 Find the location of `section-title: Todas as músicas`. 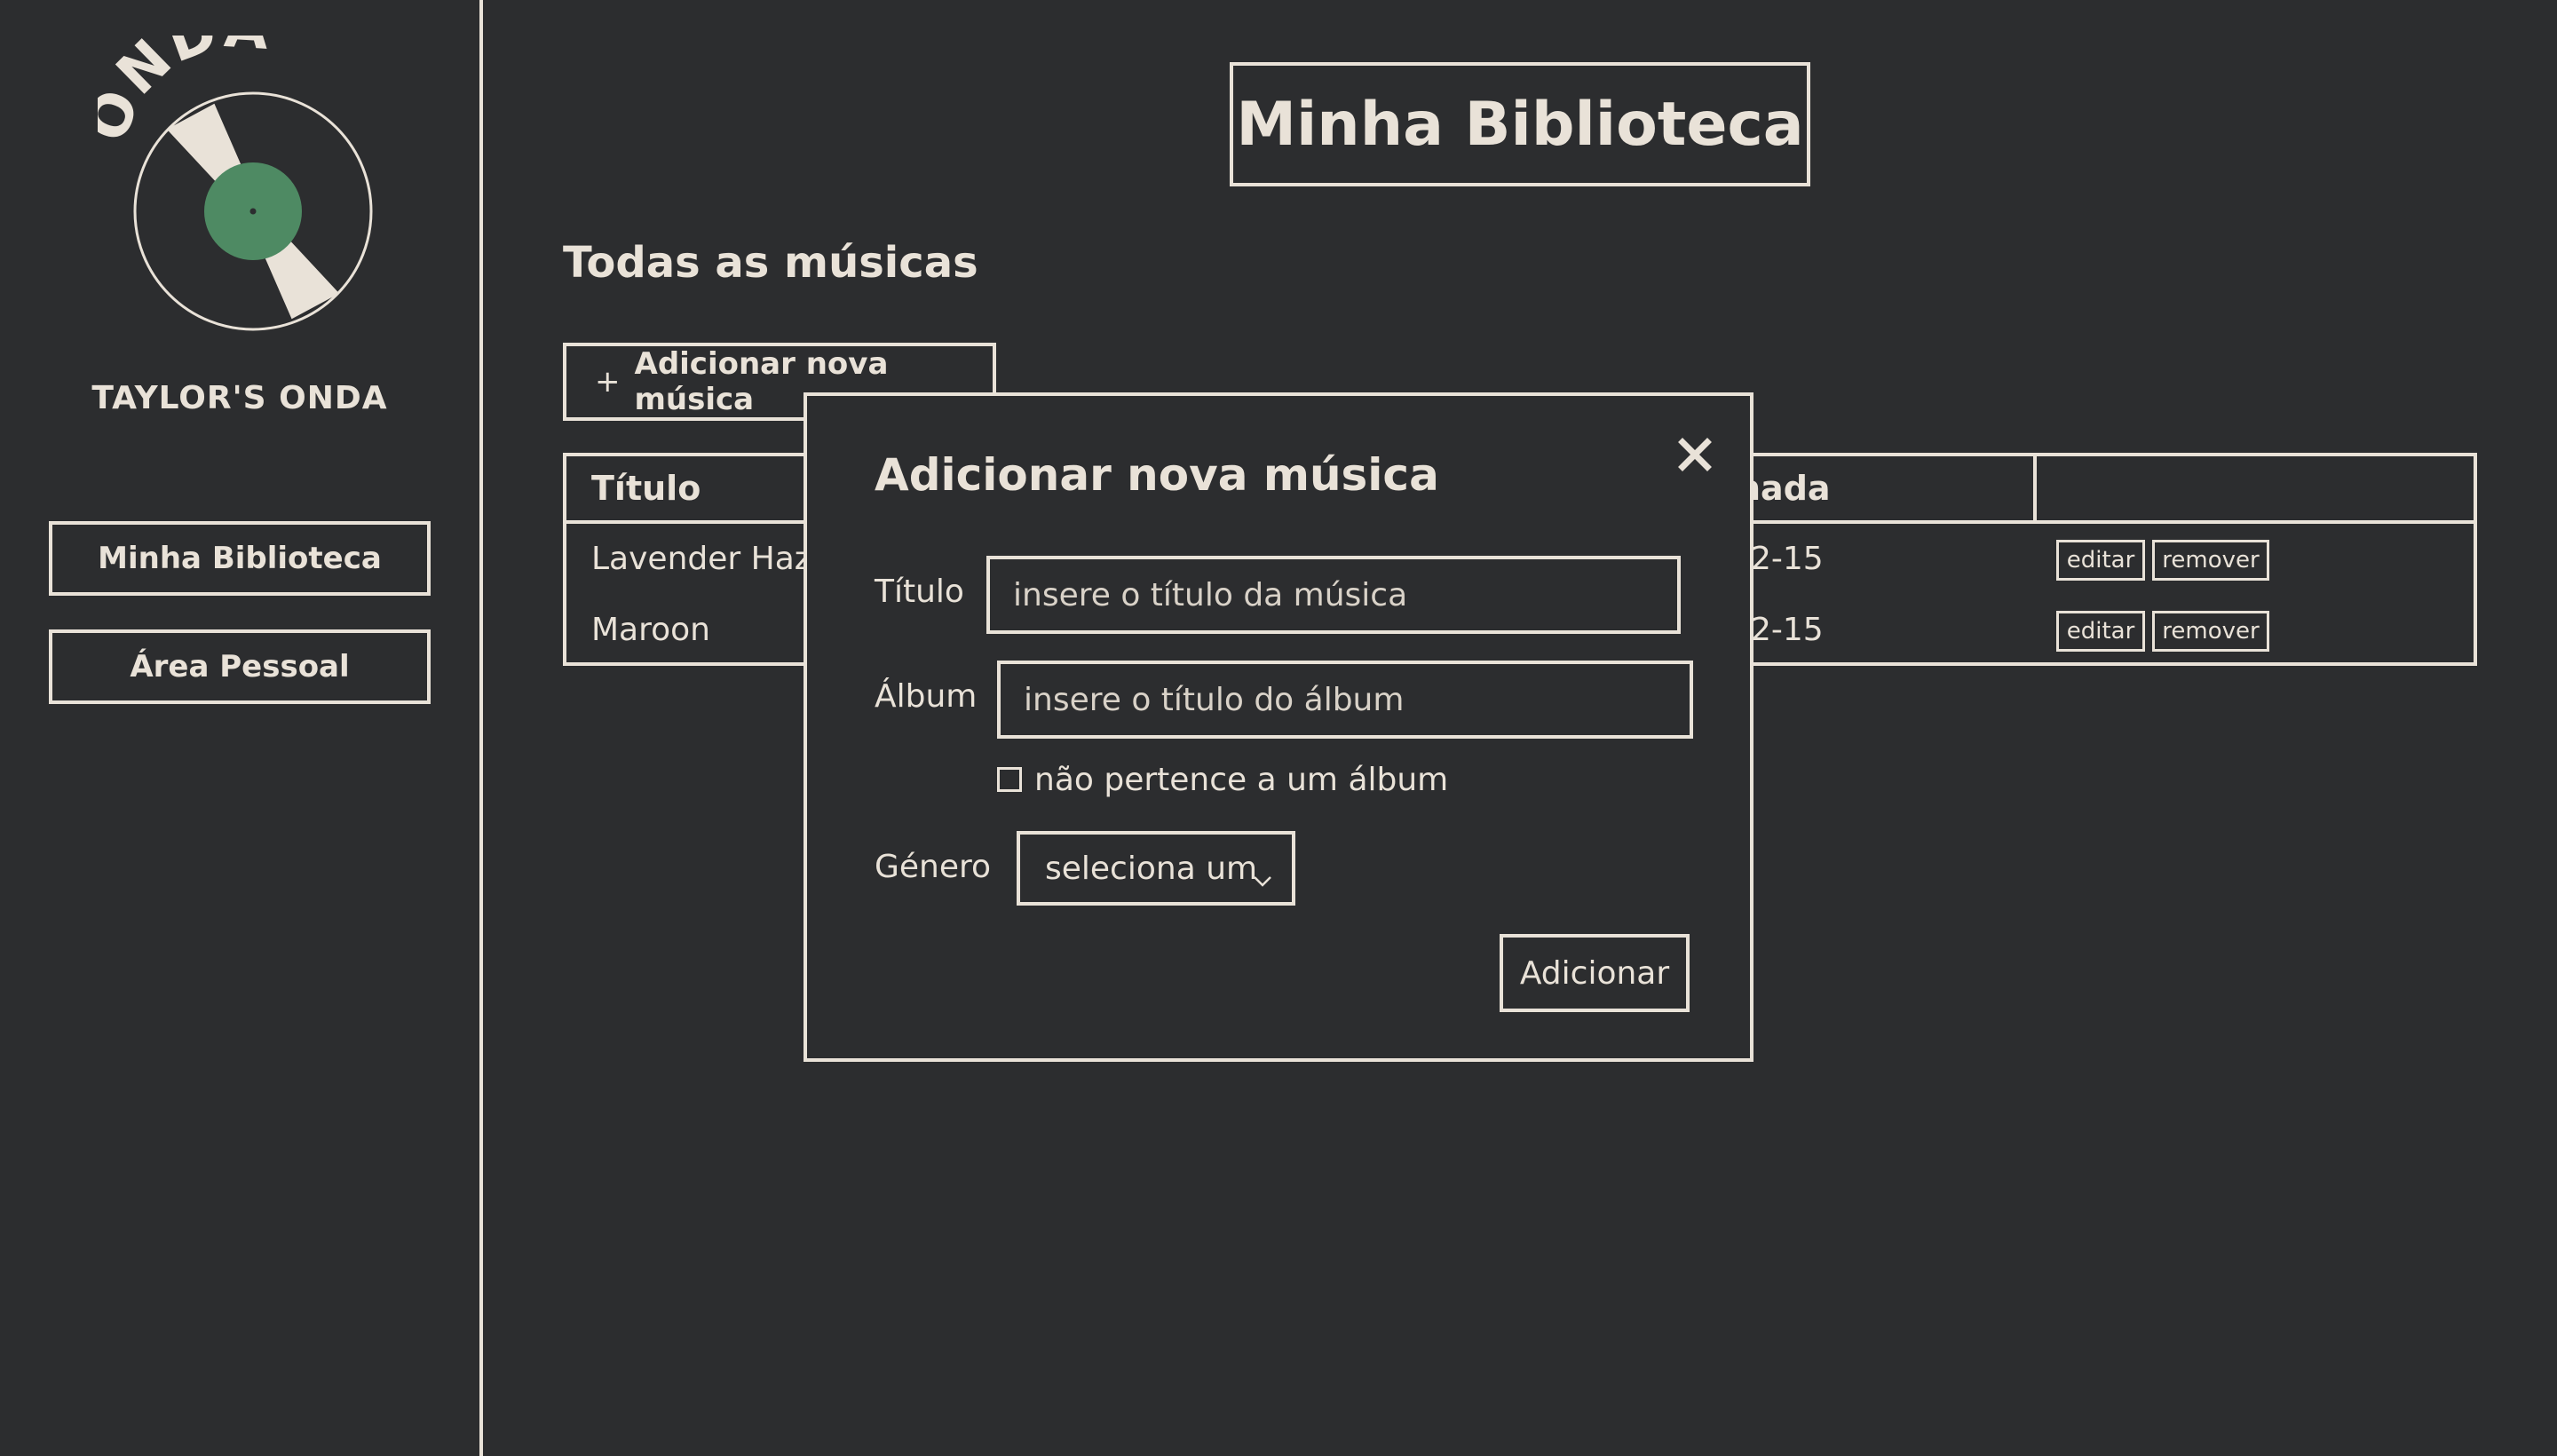

section-title: Todas as músicas is located at coordinates (770, 263).